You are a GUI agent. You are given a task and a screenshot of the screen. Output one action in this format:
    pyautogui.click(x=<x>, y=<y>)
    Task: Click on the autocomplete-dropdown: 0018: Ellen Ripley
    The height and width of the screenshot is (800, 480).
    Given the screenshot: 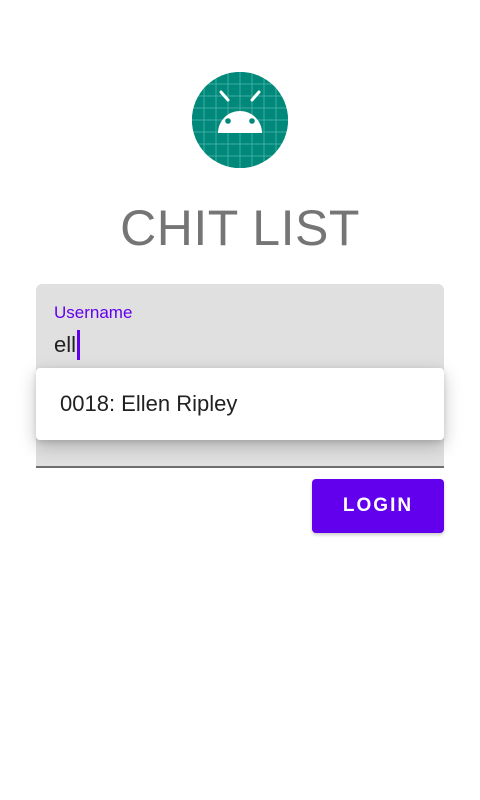 What is the action you would take?
    pyautogui.click(x=240, y=404)
    